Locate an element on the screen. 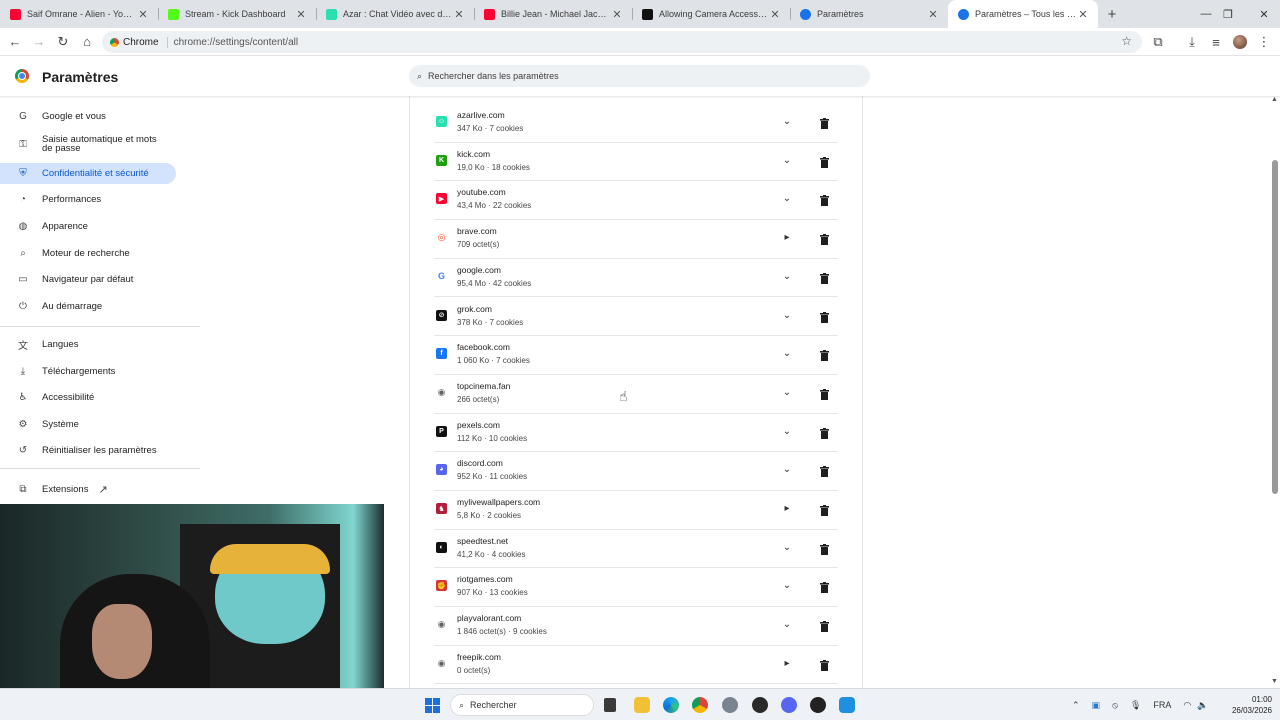  sidebar-item: ♿ Accessibilité is located at coordinates (88, 397).